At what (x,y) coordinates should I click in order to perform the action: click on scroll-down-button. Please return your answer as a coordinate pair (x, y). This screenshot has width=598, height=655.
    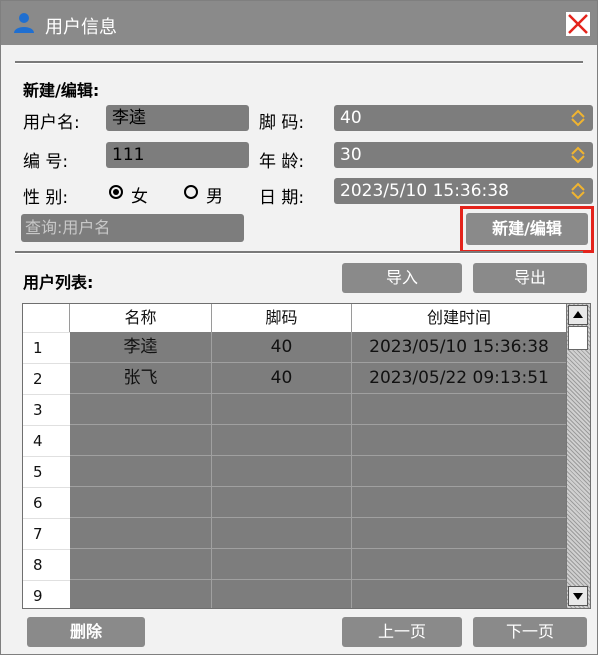
    Looking at the image, I should click on (578, 596).